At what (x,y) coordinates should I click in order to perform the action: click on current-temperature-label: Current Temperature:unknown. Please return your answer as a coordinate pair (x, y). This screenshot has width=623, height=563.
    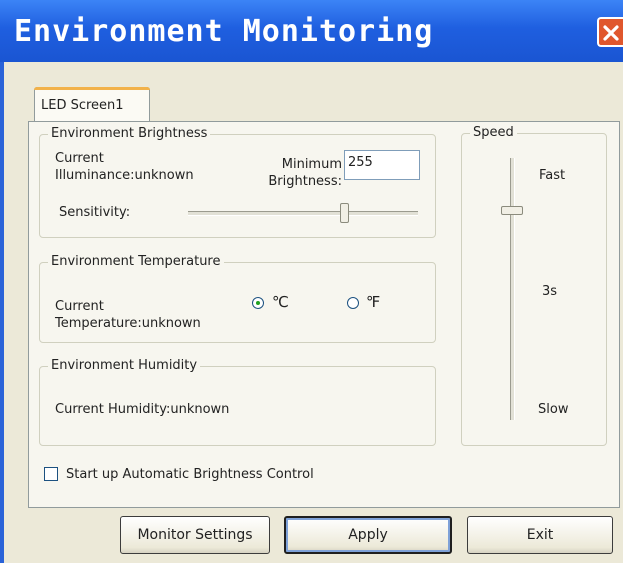
    Looking at the image, I should click on (128, 315).